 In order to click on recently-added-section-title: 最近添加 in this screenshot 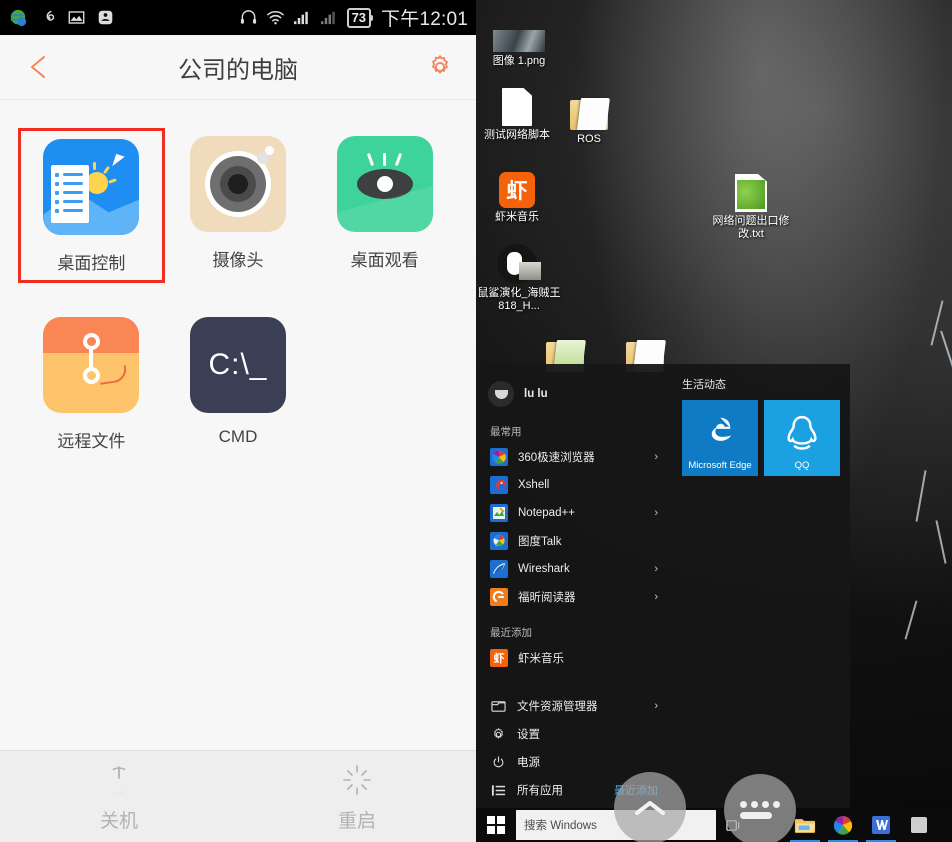, I will do `click(511, 633)`.